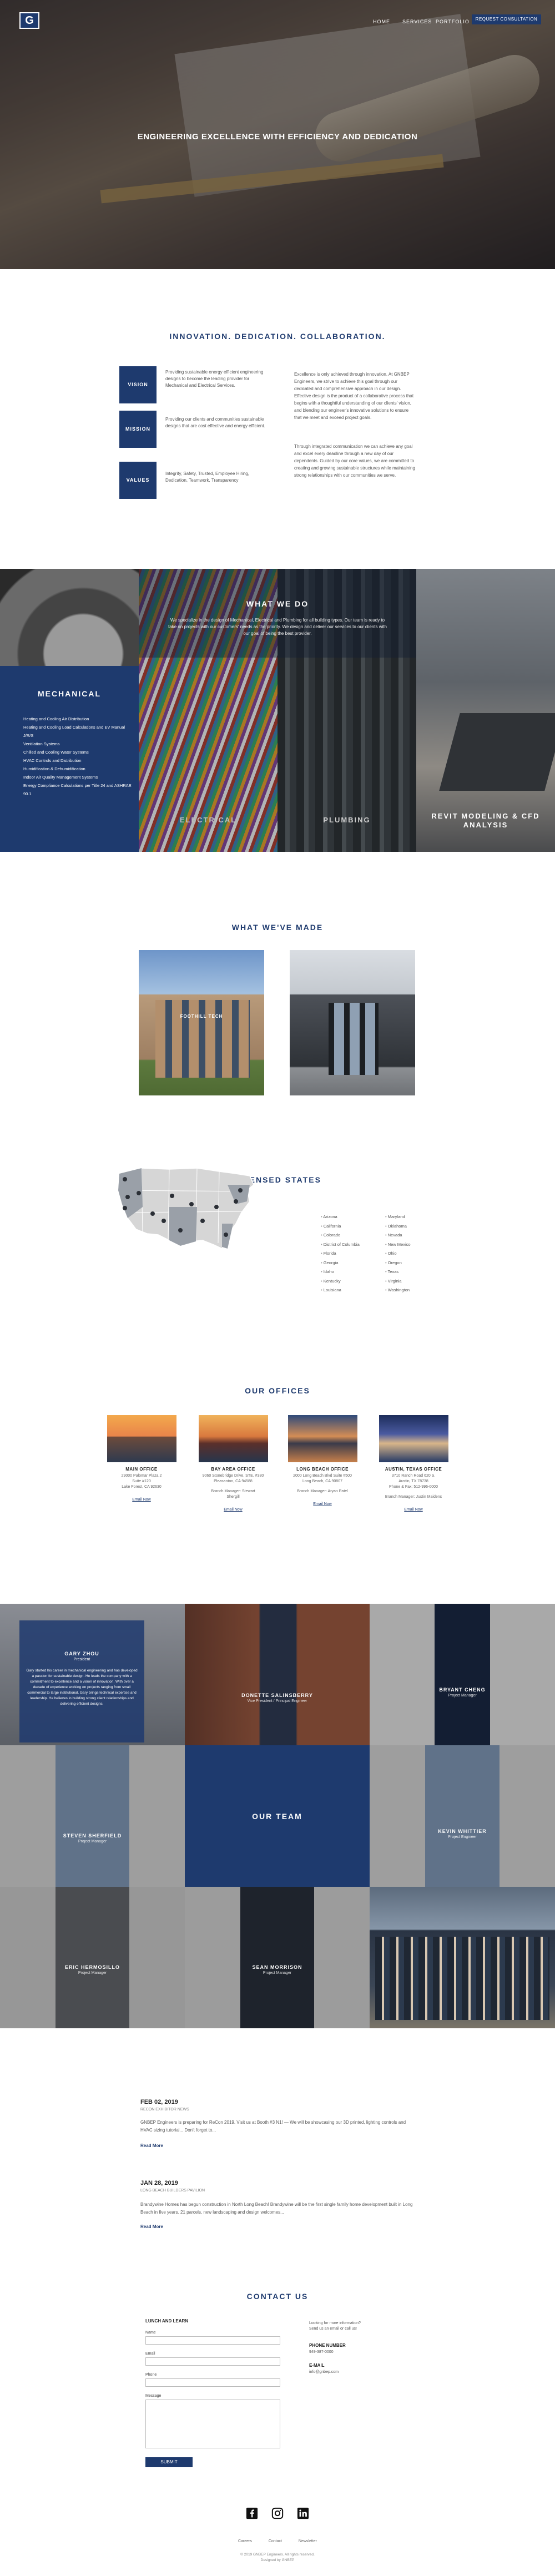  I want to click on email-address: info@gnbep.com, so click(324, 2372).